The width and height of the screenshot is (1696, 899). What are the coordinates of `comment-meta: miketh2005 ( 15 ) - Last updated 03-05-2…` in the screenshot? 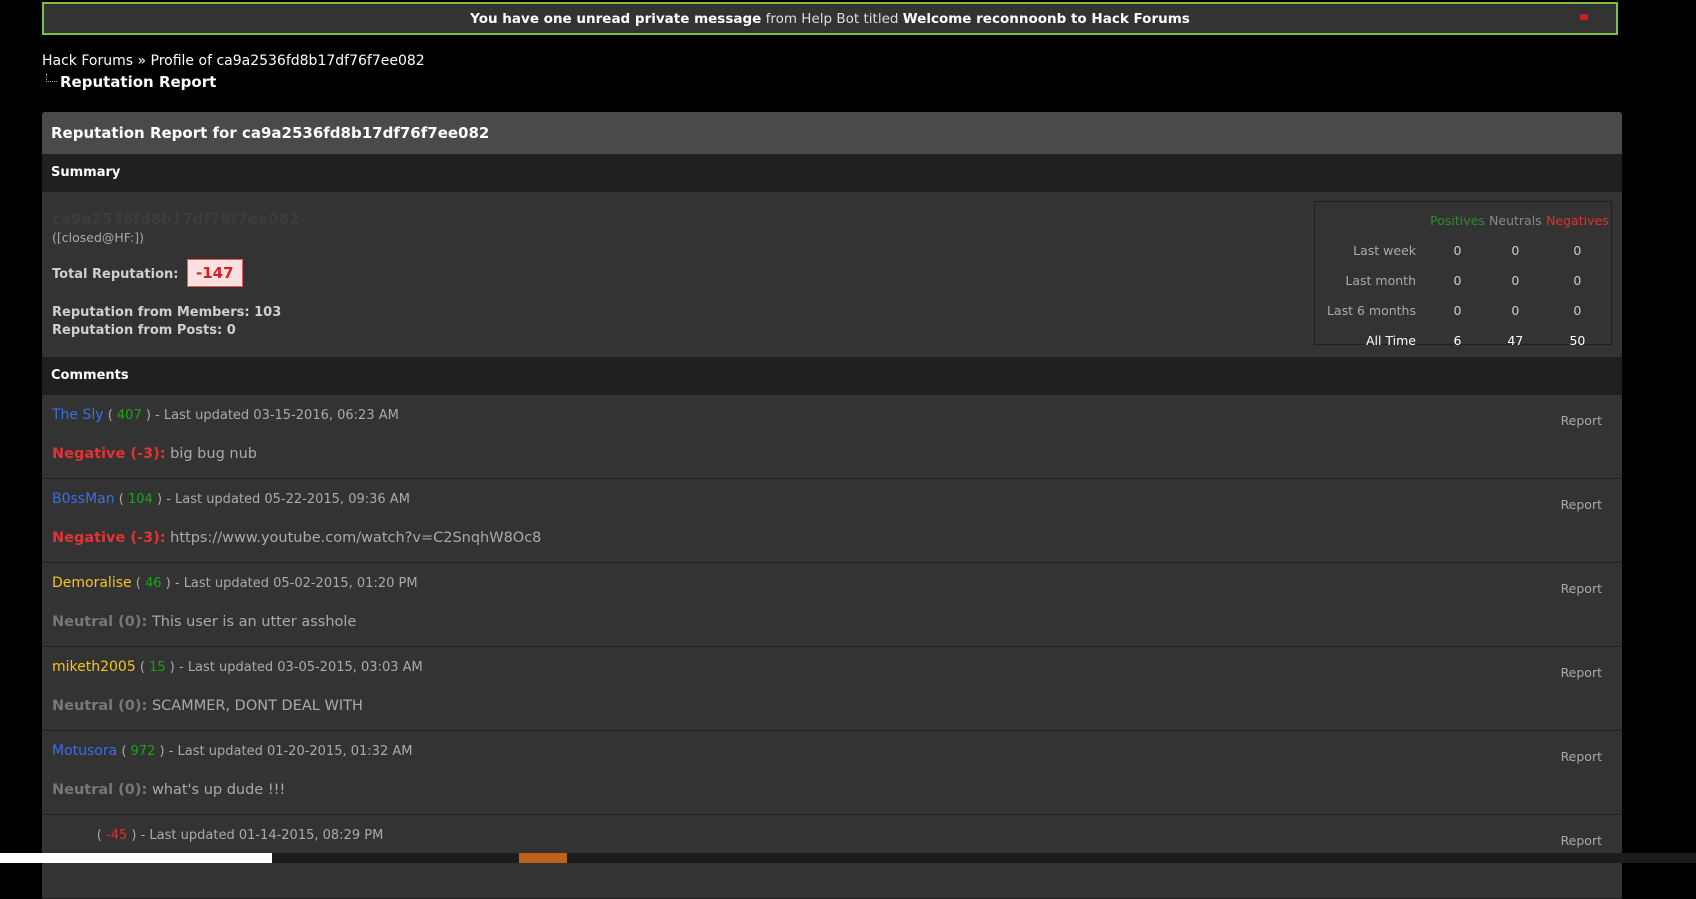 It's located at (237, 667).